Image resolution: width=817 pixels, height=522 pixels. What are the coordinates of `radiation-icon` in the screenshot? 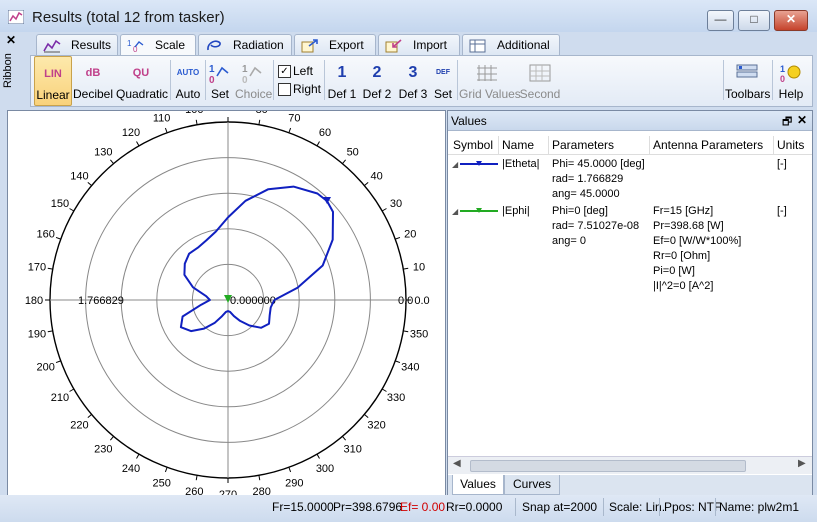 It's located at (214, 45).